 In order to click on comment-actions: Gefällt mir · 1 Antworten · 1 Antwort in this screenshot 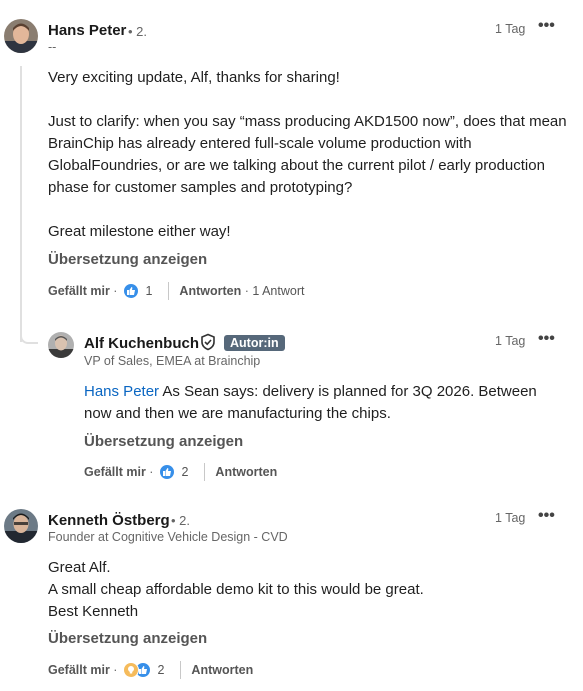, I will do `click(176, 291)`.